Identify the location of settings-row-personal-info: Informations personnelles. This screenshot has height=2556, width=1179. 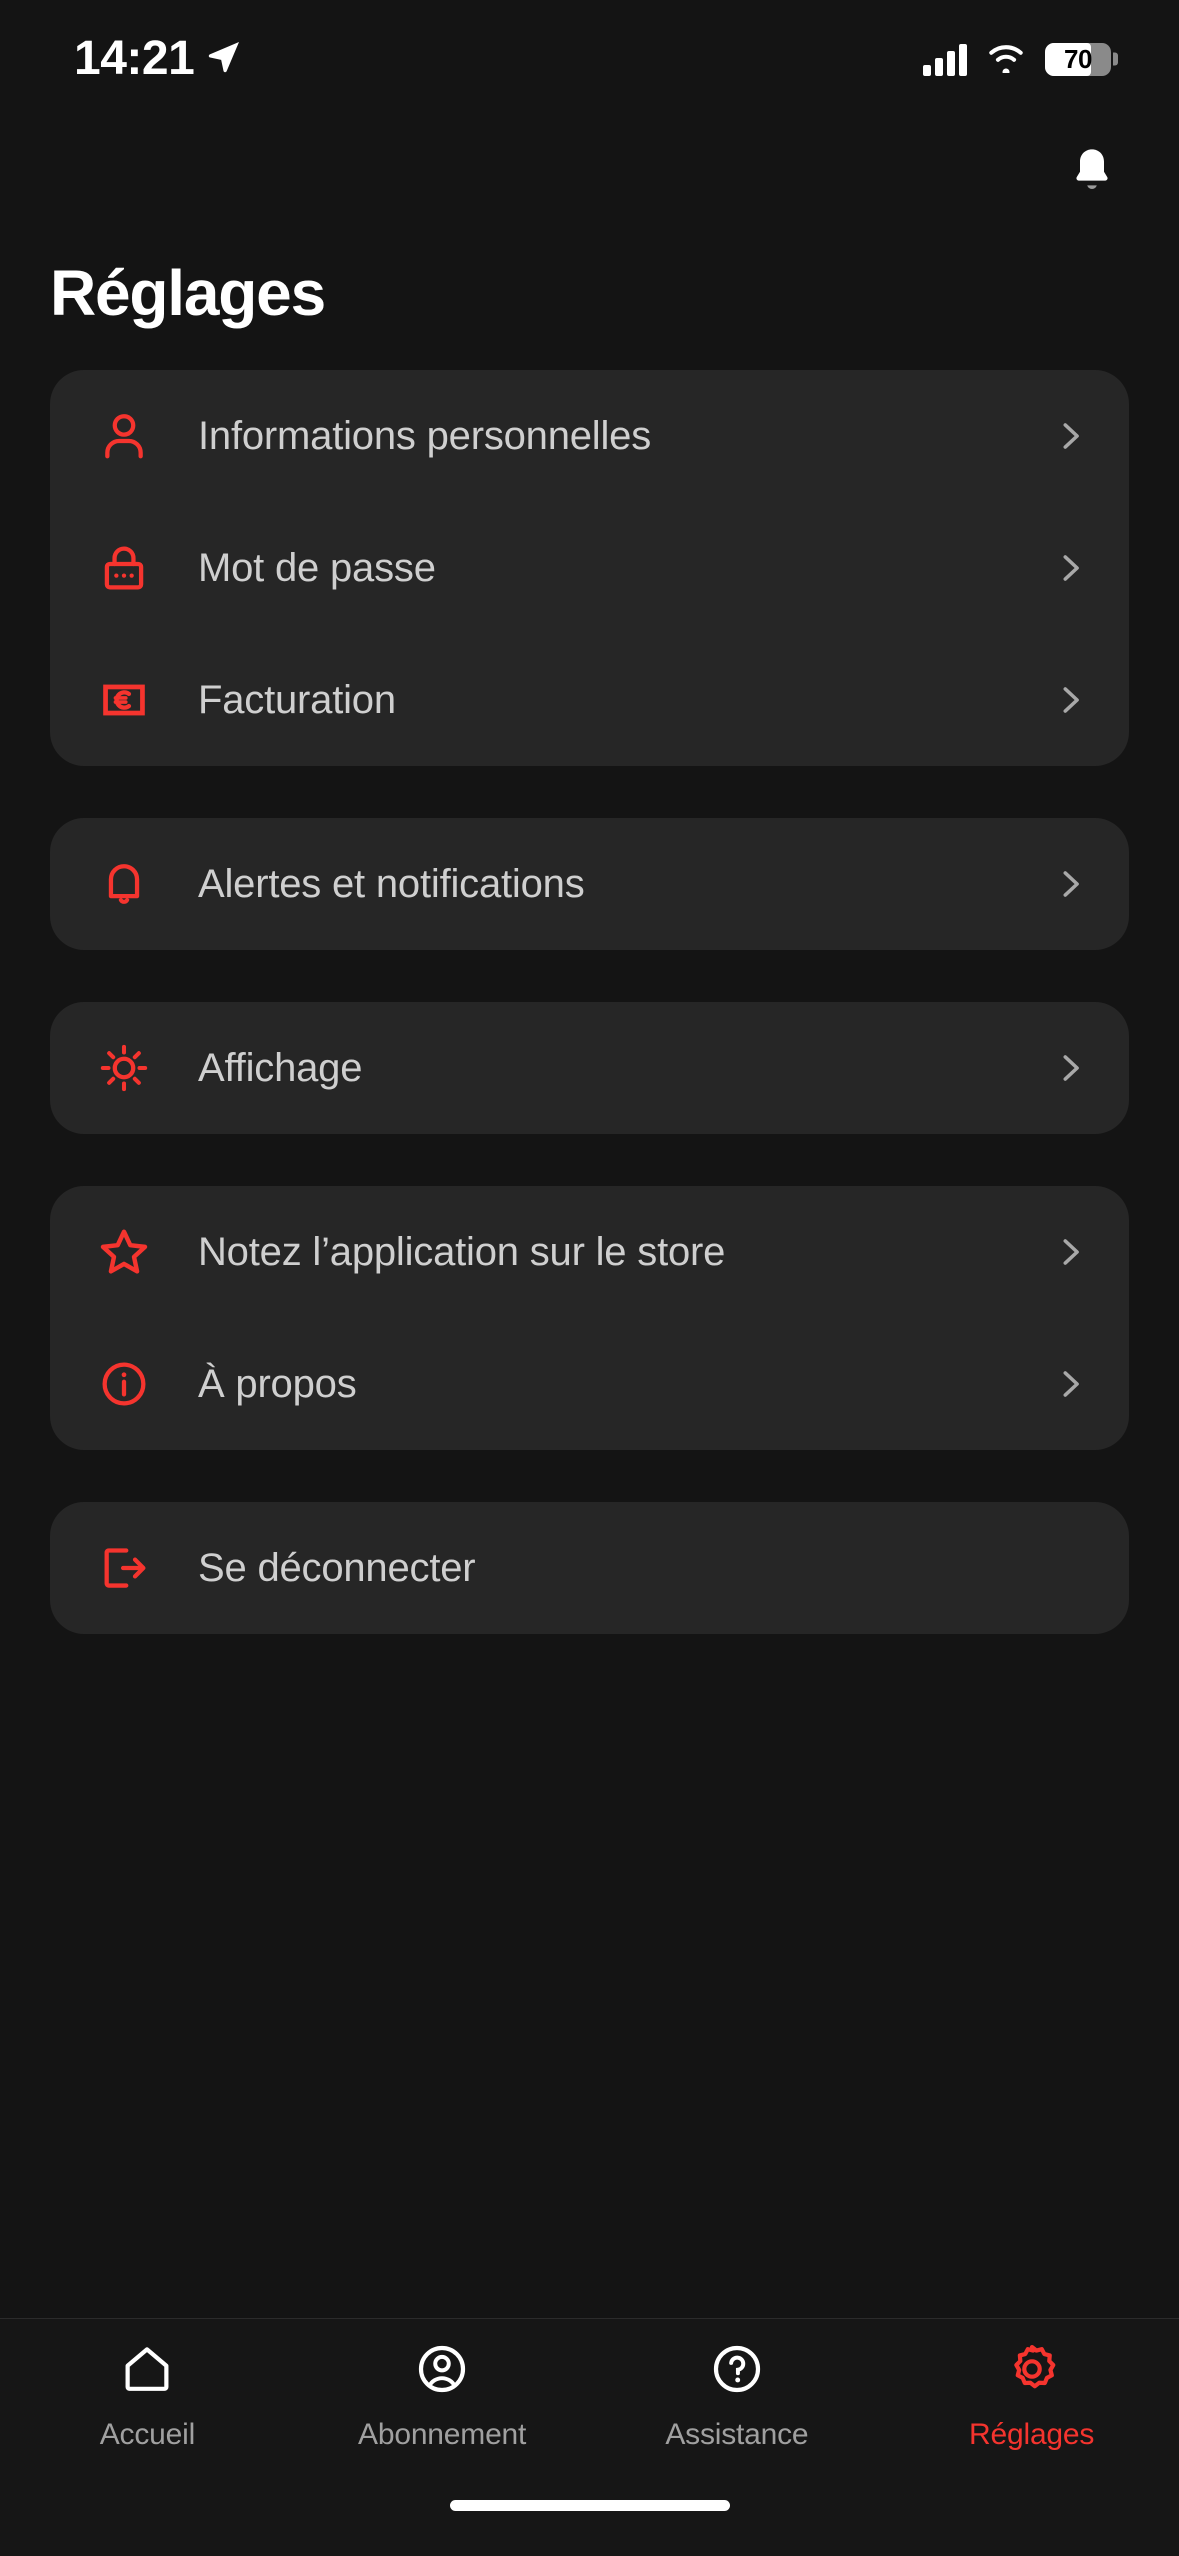
(589, 436).